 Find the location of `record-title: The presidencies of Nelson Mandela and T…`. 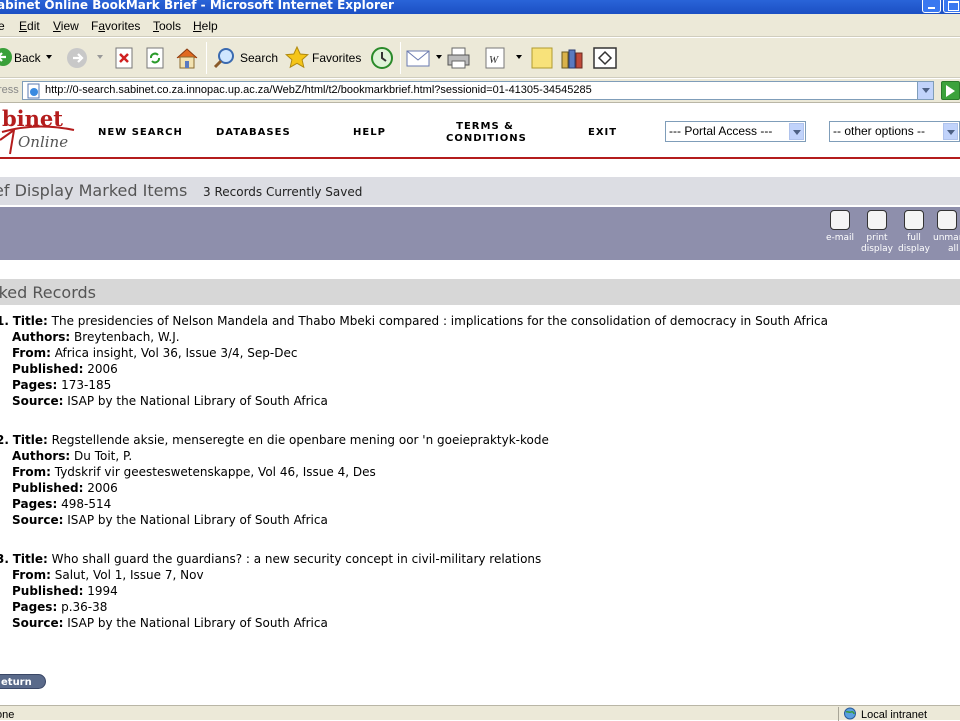

record-title: The presidencies of Nelson Mandela and T… is located at coordinates (440, 321).